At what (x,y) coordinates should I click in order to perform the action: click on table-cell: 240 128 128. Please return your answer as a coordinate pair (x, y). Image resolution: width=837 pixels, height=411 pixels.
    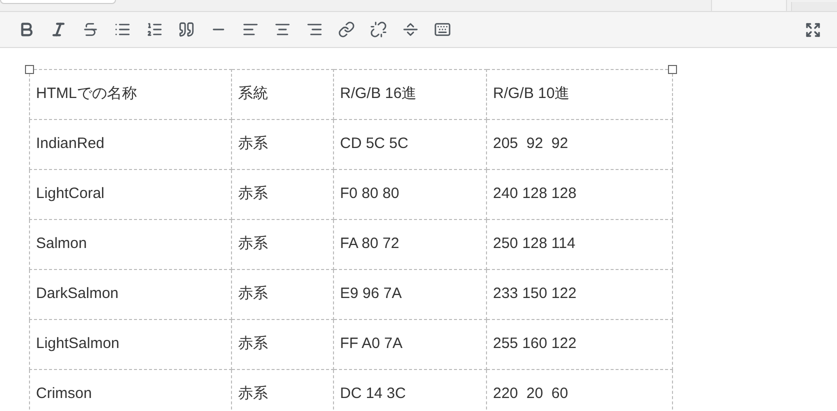
    Looking at the image, I should click on (534, 193).